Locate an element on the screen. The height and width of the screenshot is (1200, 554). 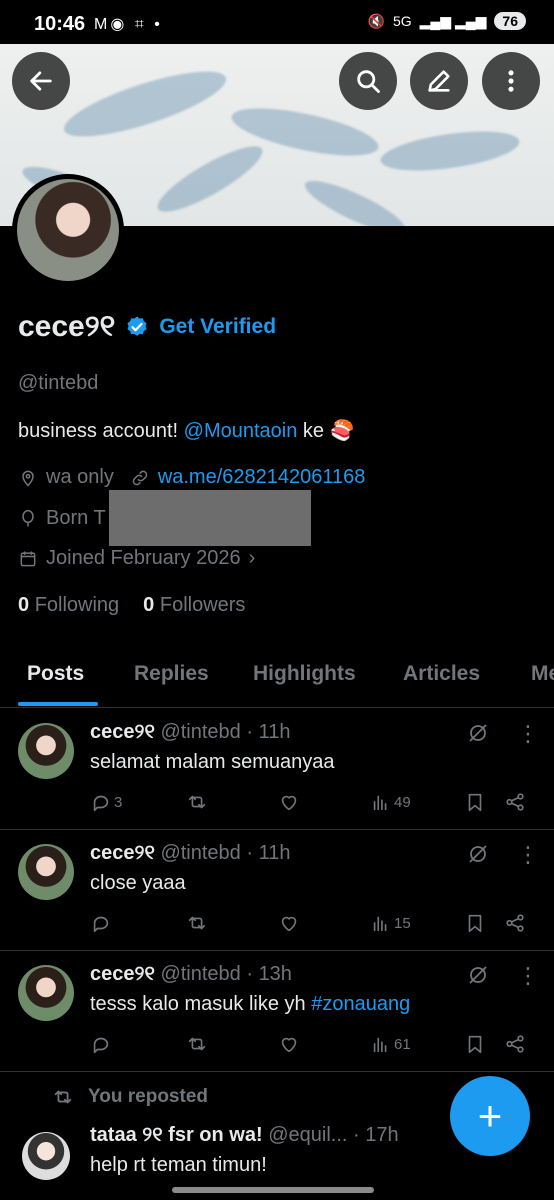
profile-name: cece୨୧ is located at coordinates (67, 326).